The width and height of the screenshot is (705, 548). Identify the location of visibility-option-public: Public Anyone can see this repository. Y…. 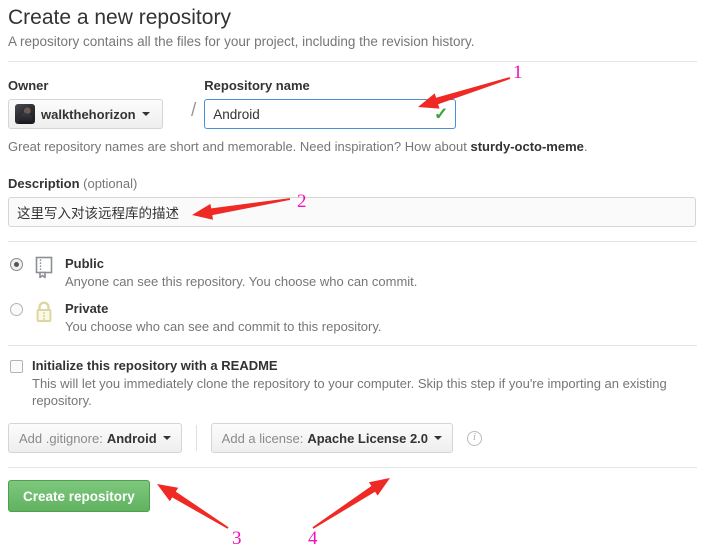
(352, 272).